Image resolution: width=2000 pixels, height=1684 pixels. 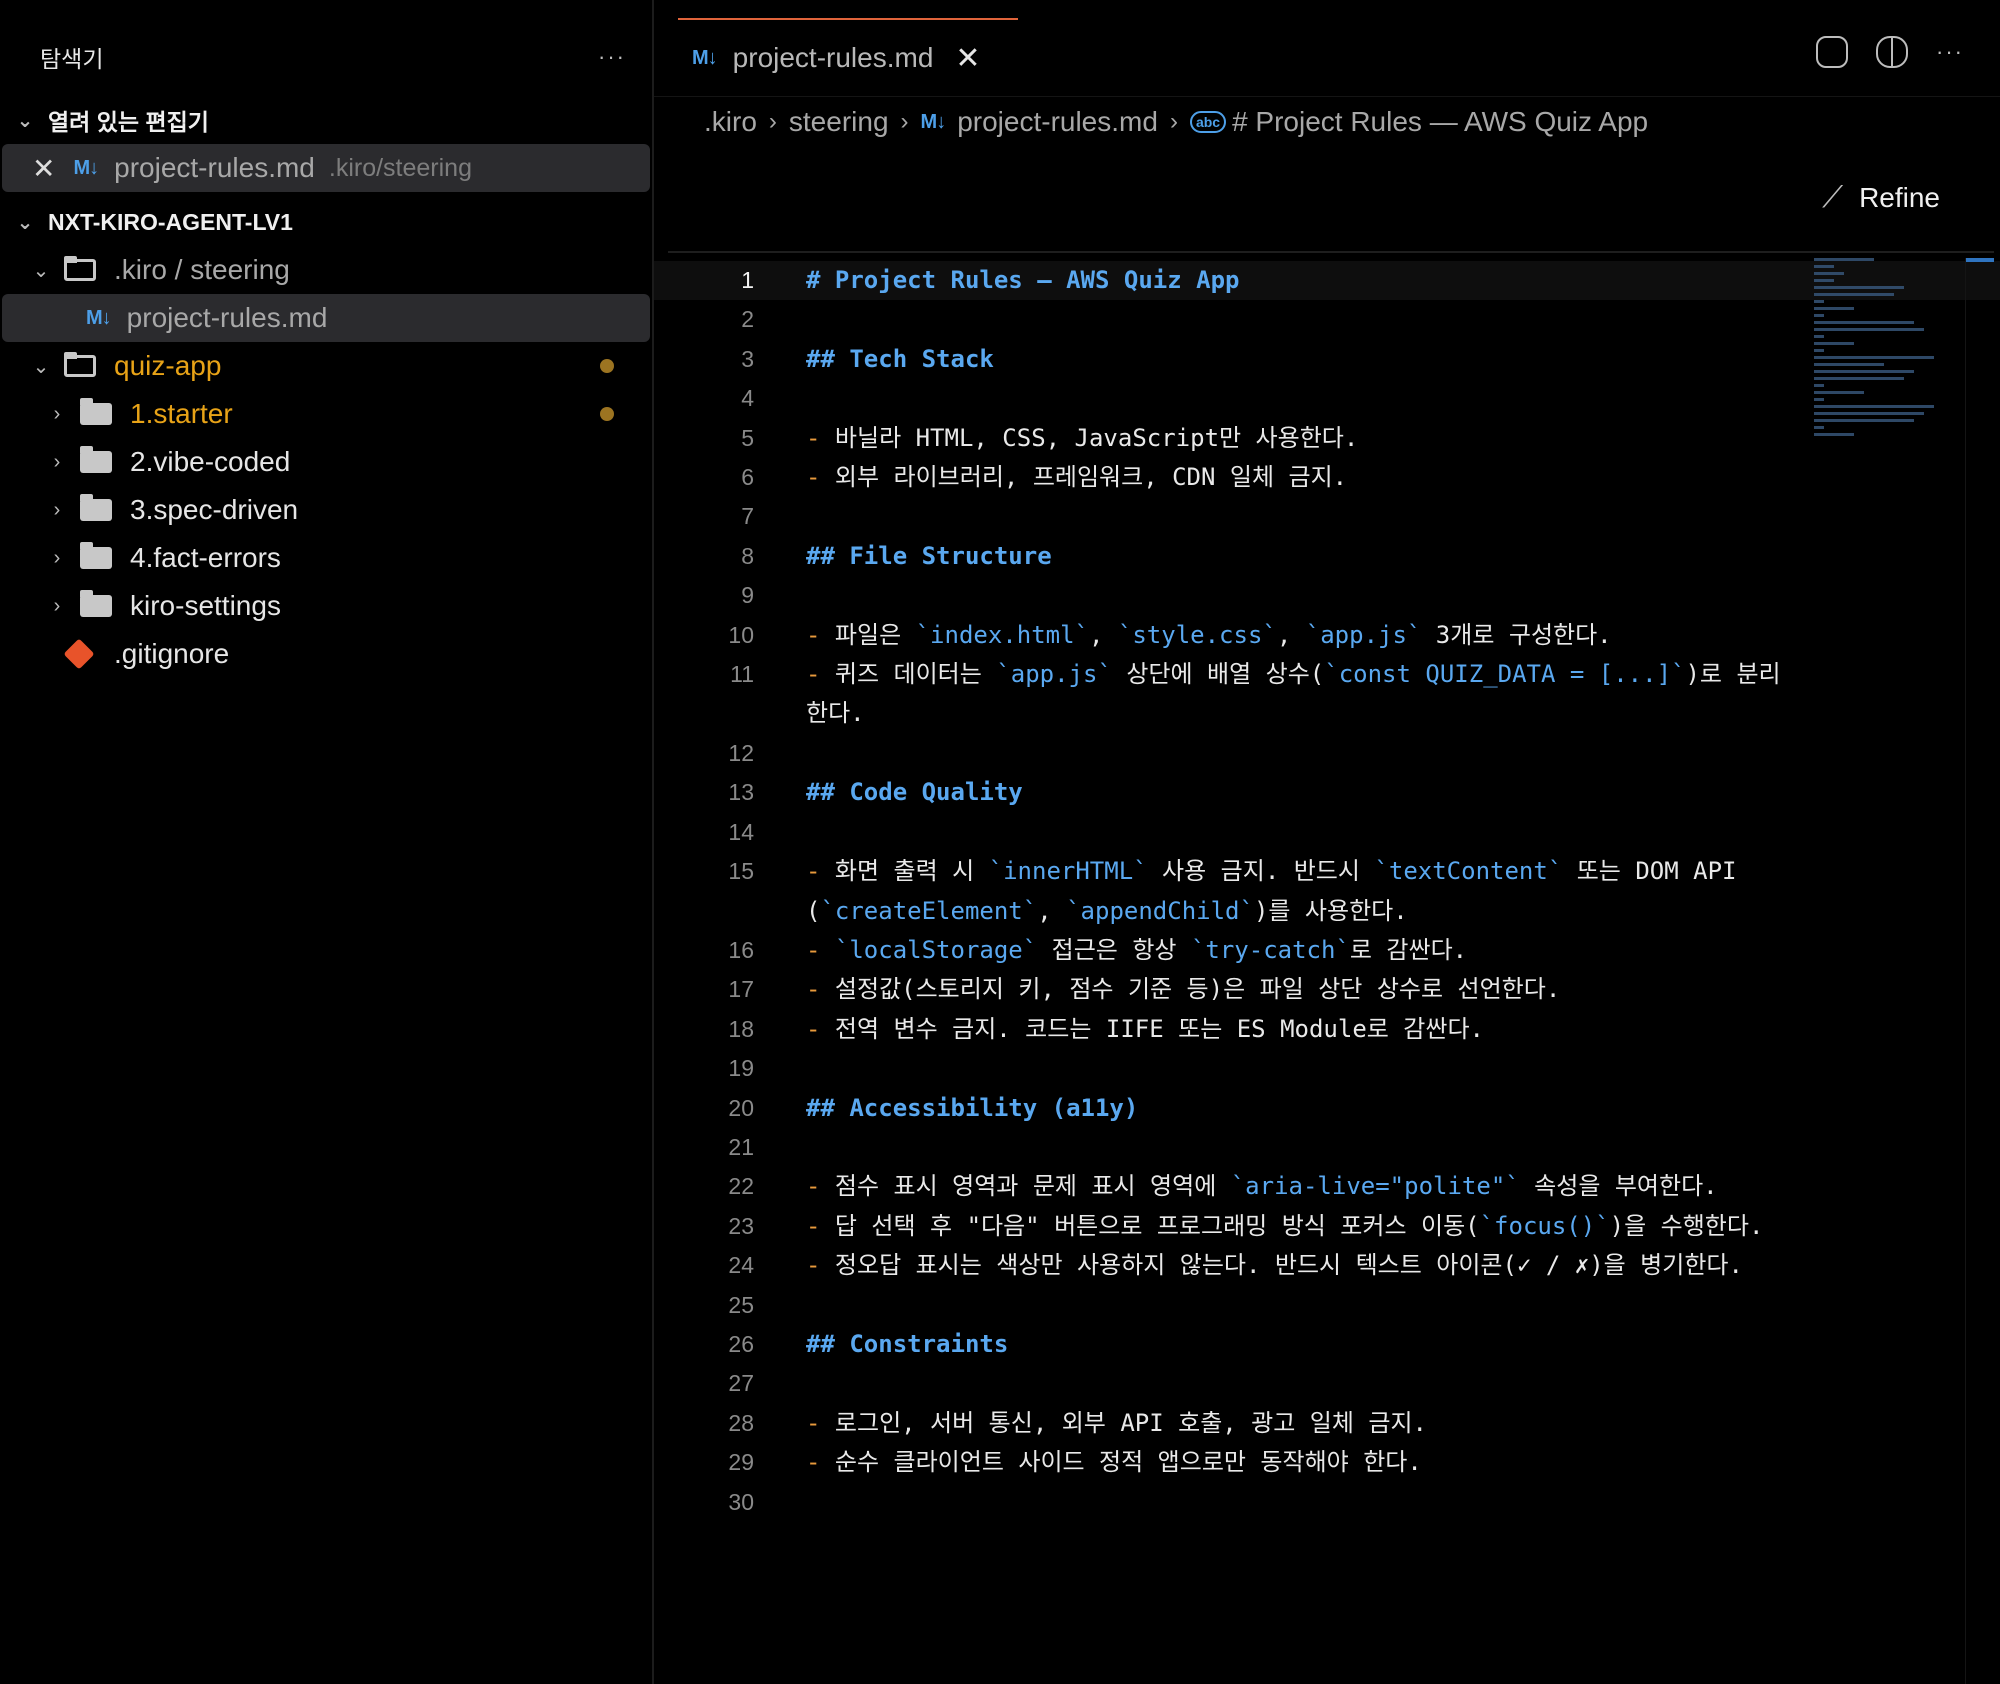 What do you see at coordinates (168, 365) in the screenshot?
I see `tree-item-label: quiz-app` at bounding box center [168, 365].